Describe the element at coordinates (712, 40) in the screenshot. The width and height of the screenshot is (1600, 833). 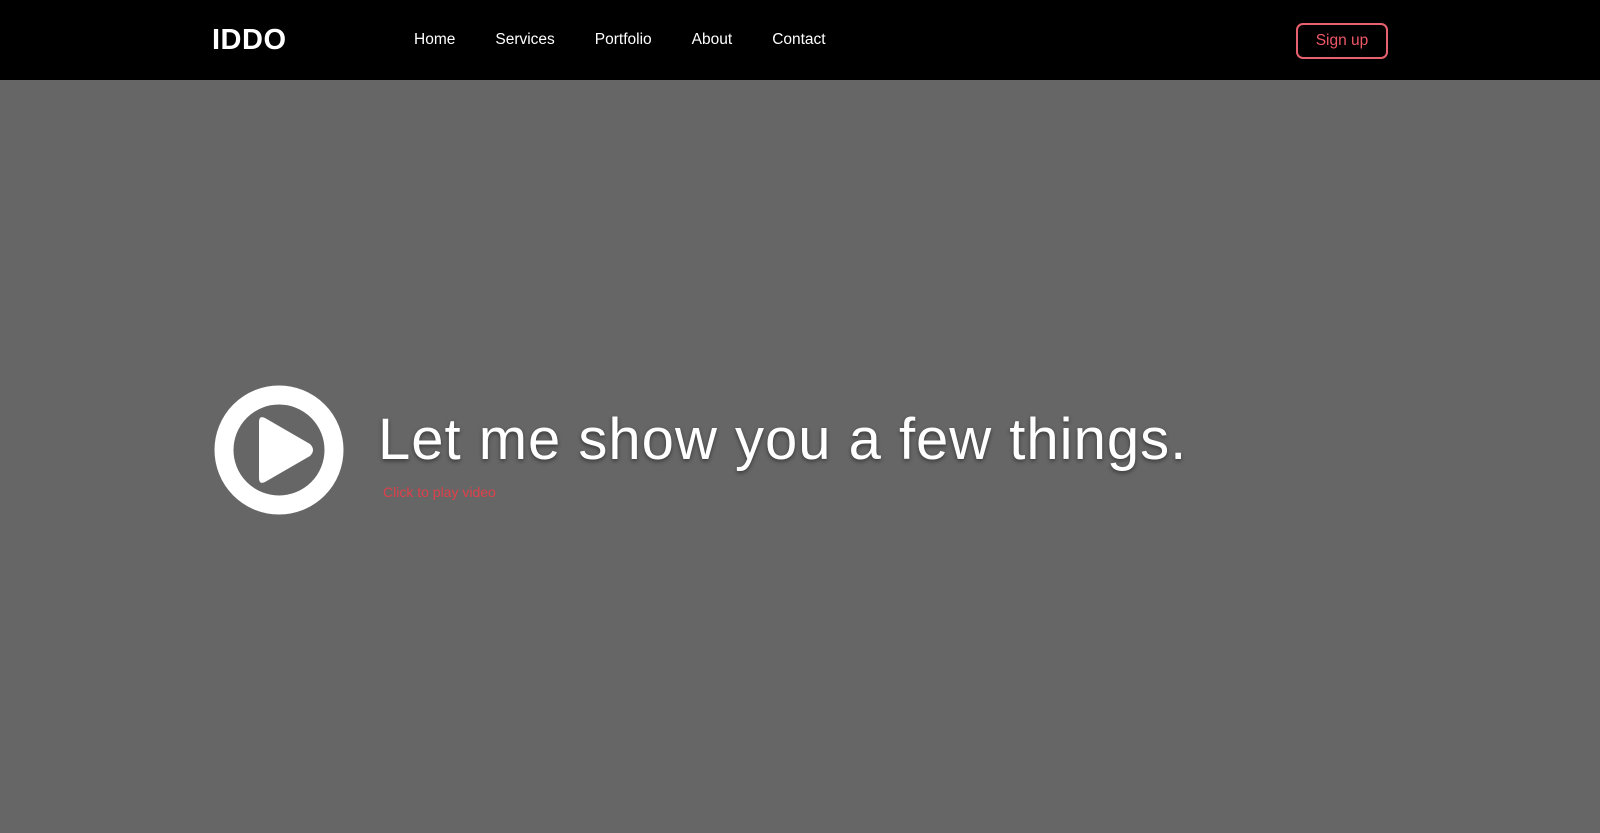
I see `nav-item-about: About` at that location.